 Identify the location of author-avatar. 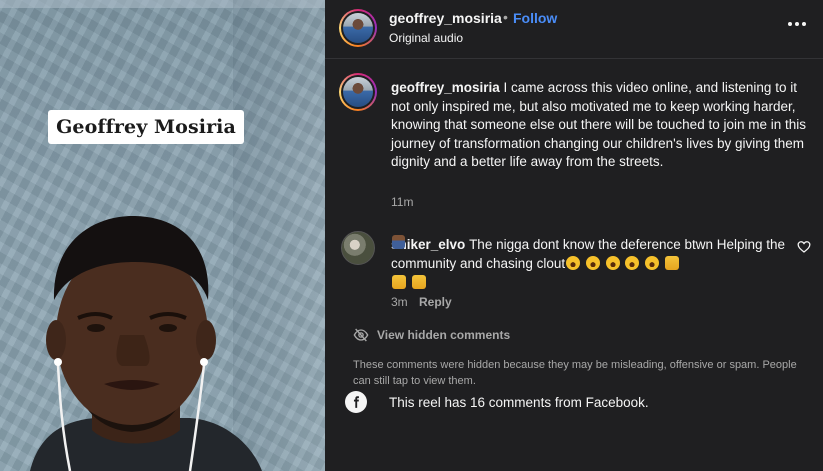
(358, 28).